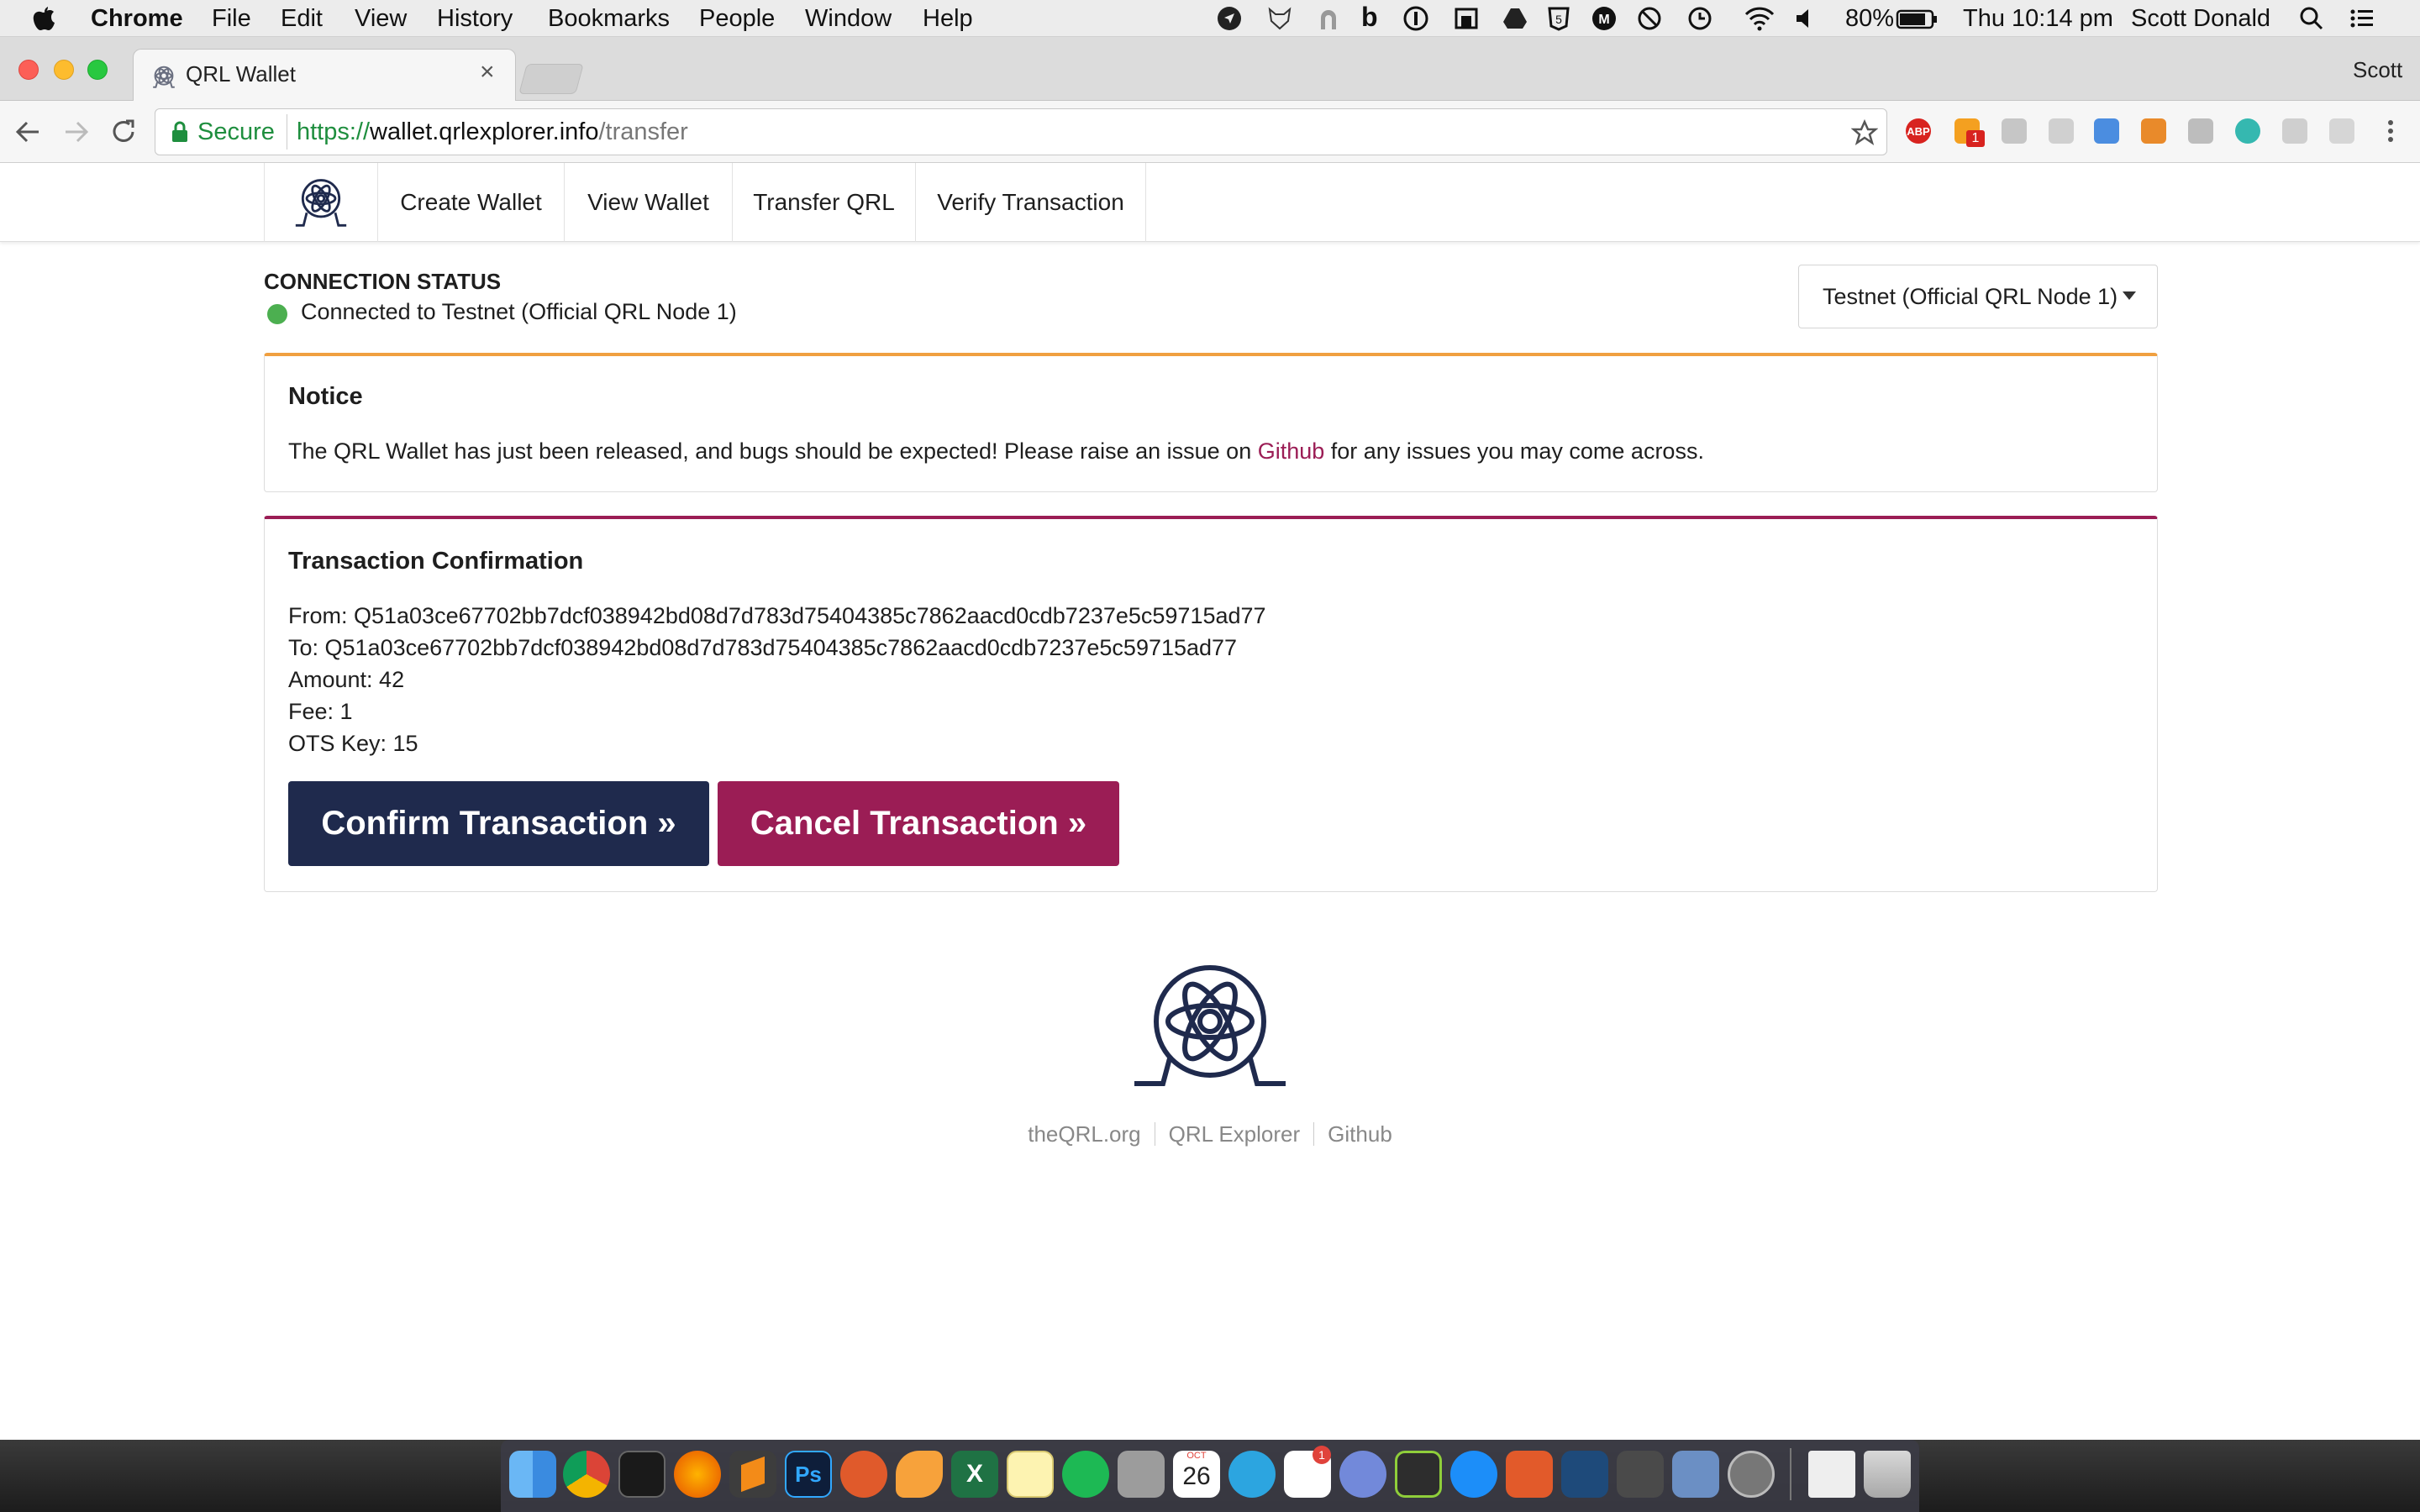 This screenshot has width=2420, height=1512. I want to click on browser-tab-active: QRL Wallet ×, so click(324, 75).